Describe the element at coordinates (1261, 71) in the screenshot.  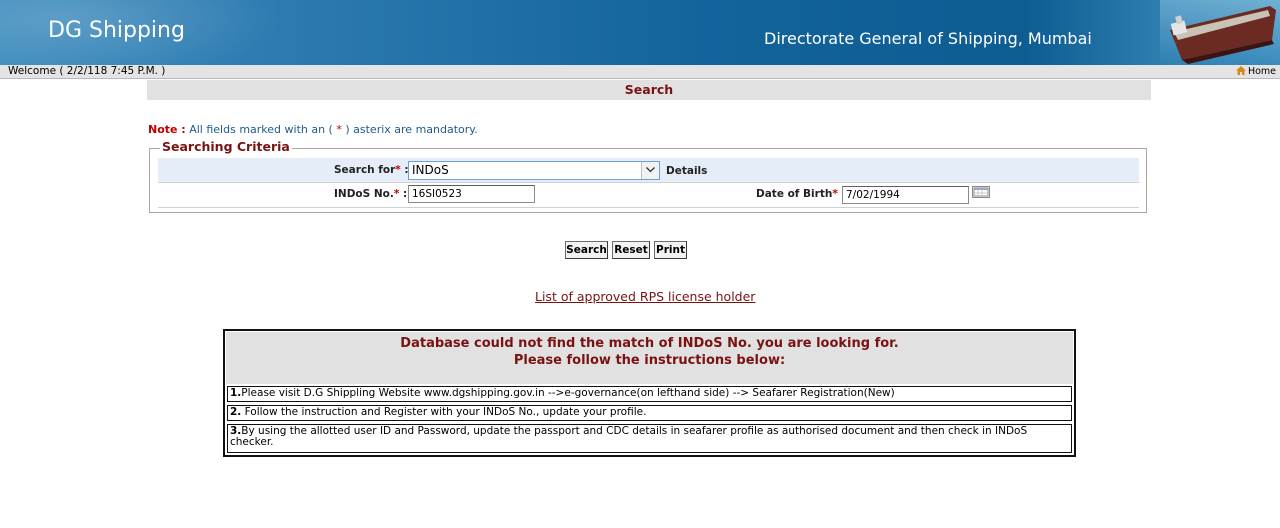
I see `home-label: Home` at that location.